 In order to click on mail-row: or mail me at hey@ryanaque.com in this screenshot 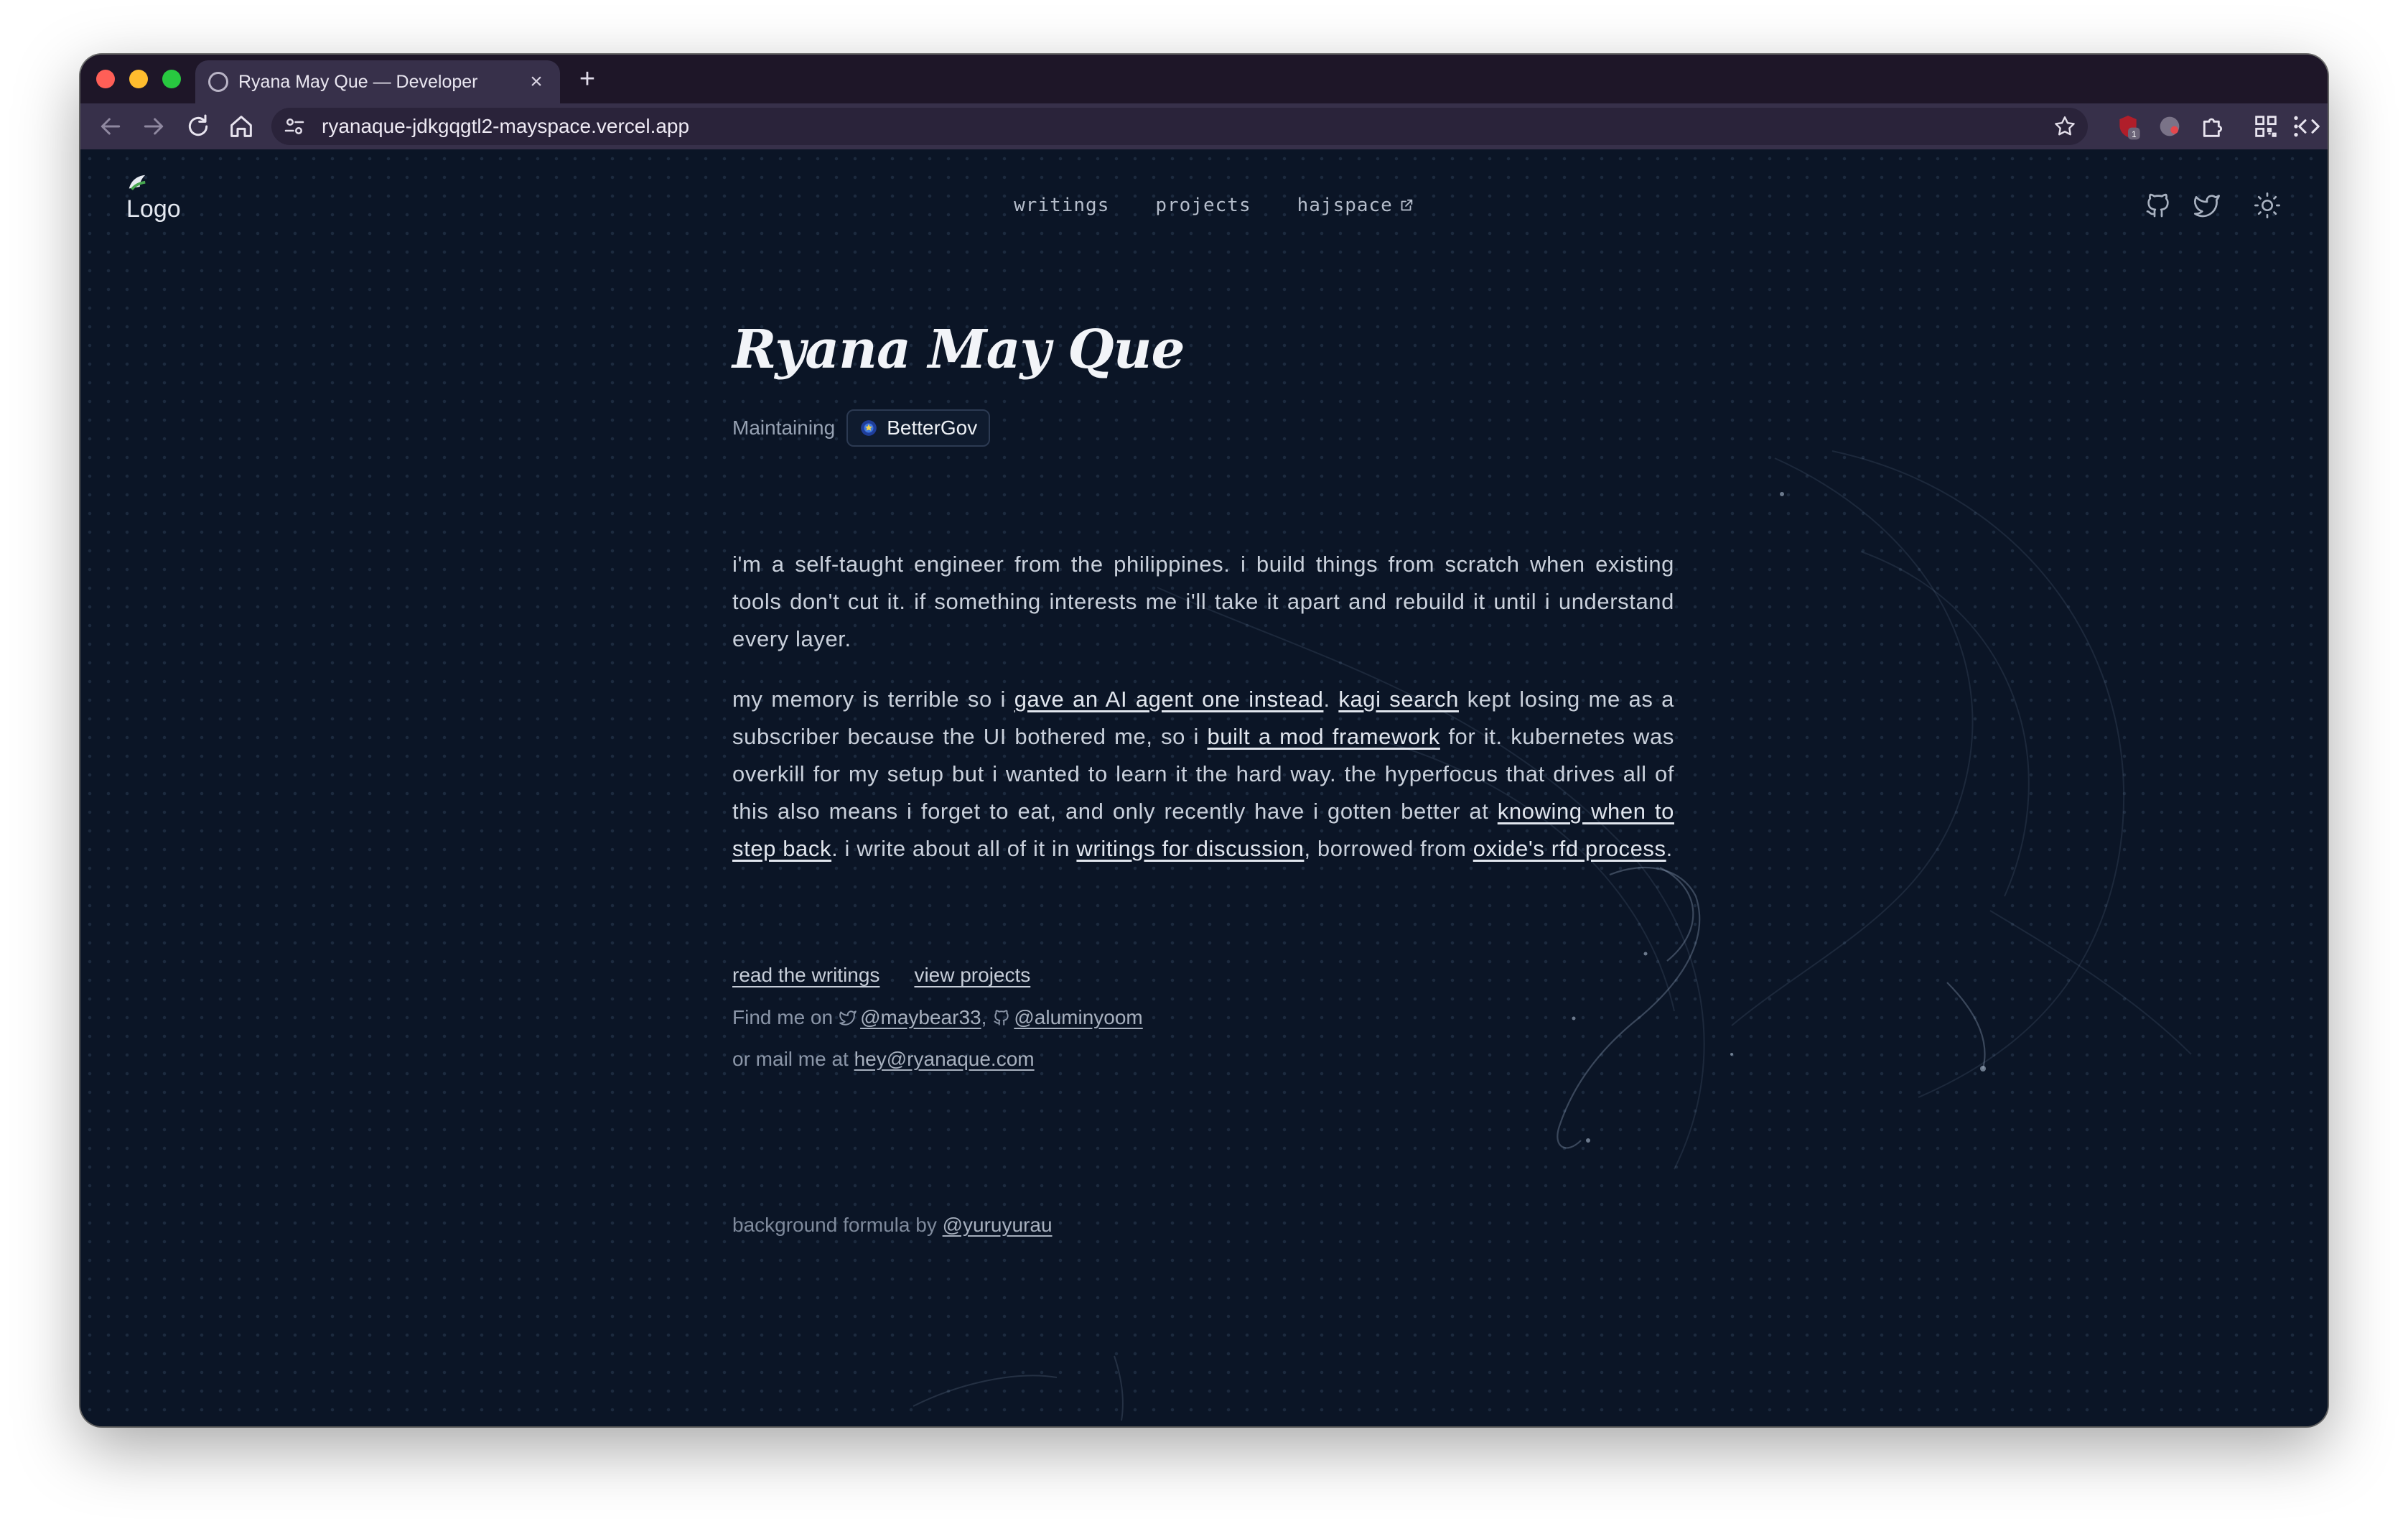, I will do `click(883, 1059)`.